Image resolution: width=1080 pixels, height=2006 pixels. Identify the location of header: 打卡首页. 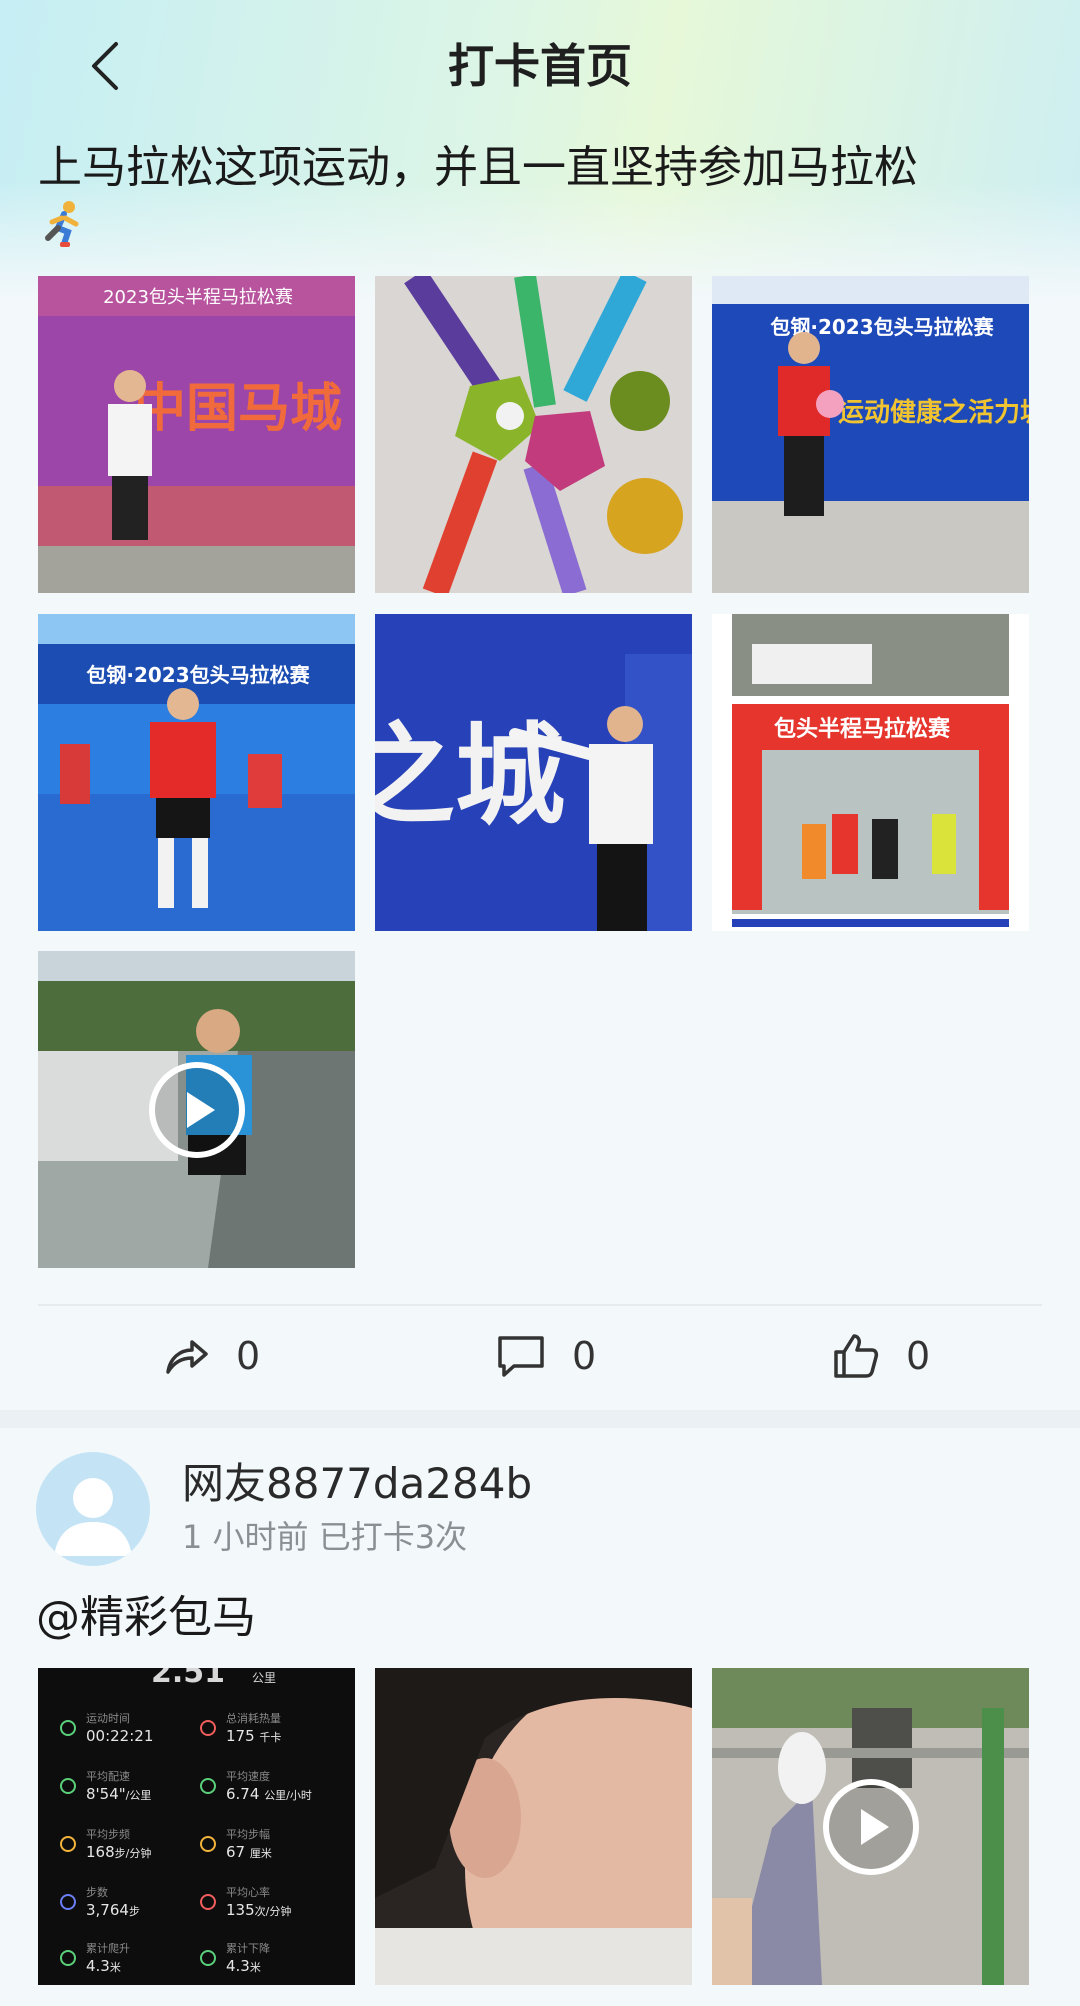
(540, 65).